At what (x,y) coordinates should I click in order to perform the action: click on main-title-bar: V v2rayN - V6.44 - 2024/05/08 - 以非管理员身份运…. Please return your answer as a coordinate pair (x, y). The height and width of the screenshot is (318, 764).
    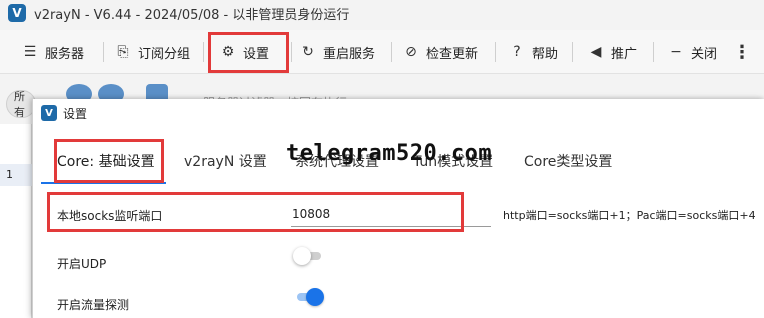
    Looking at the image, I should click on (382, 13).